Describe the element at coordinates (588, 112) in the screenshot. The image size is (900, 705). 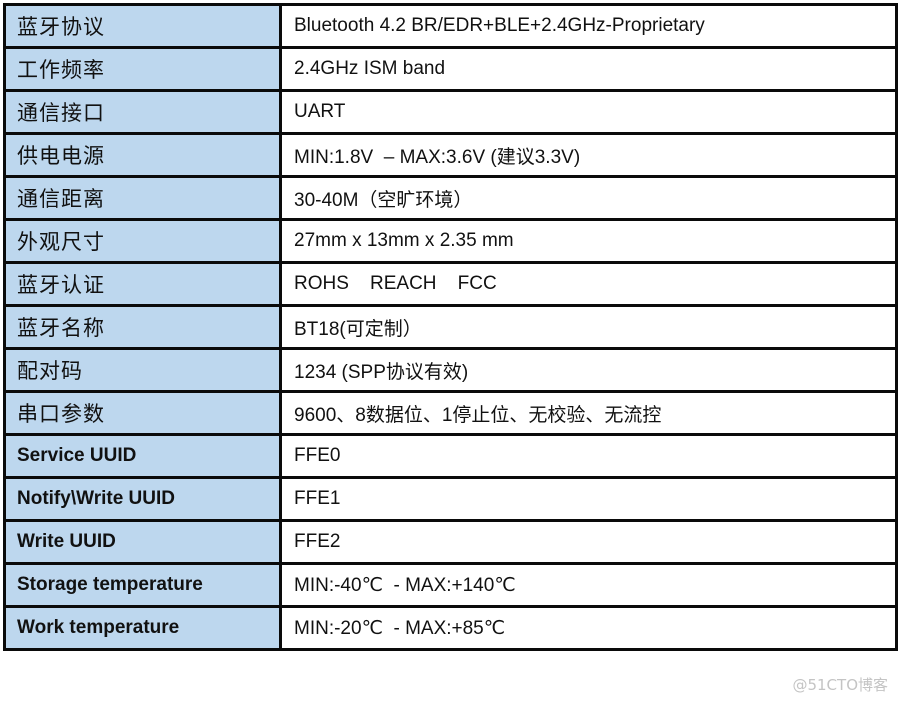
I see `row-value: UART` at that location.